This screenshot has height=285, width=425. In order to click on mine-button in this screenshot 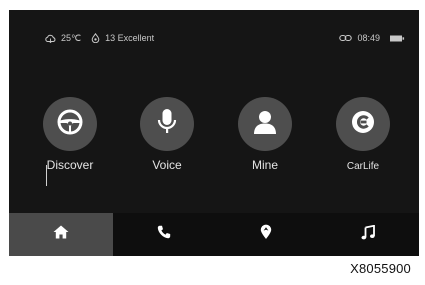, I will do `click(265, 124)`.